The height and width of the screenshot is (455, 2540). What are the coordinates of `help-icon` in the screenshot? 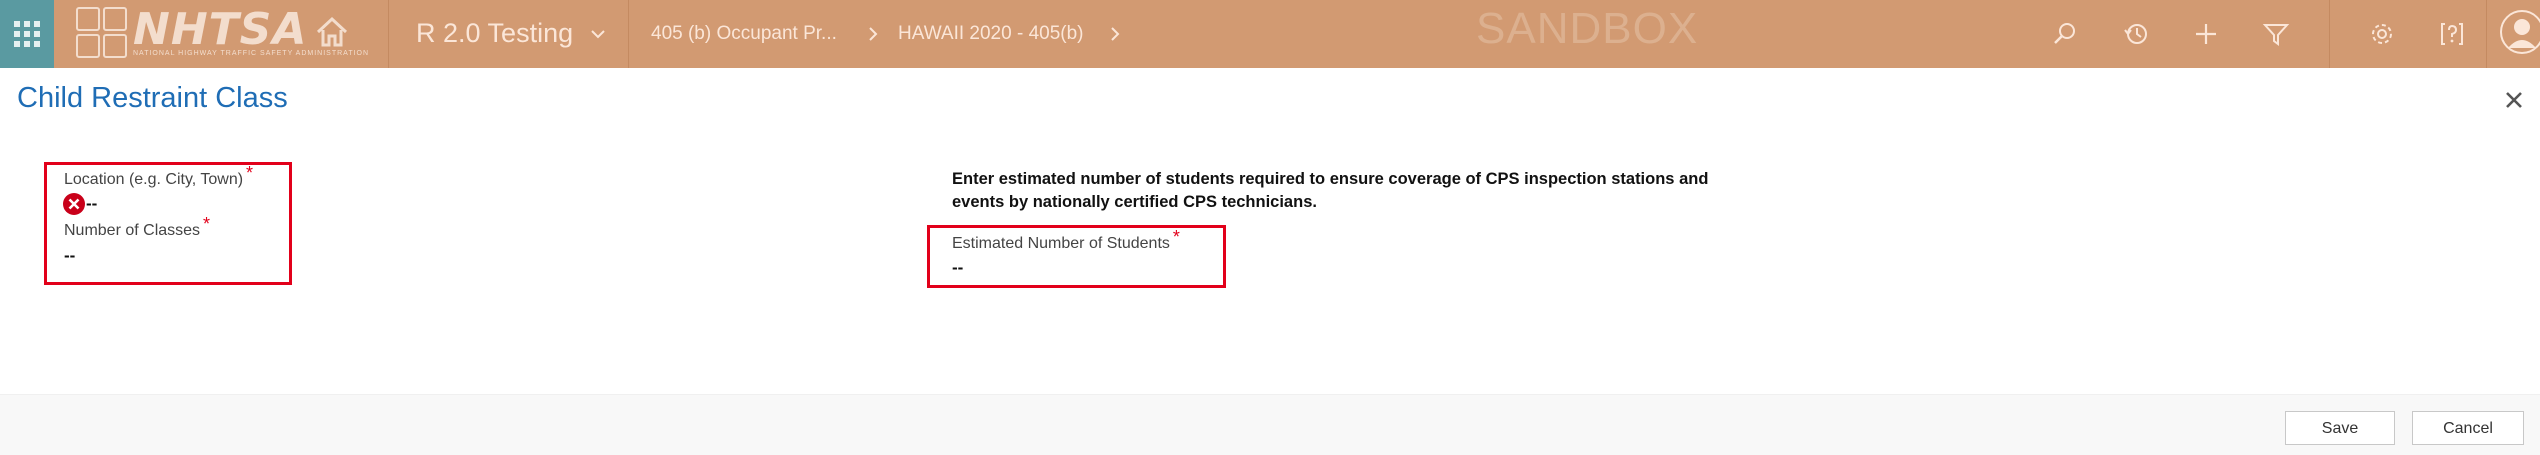 It's located at (2452, 34).